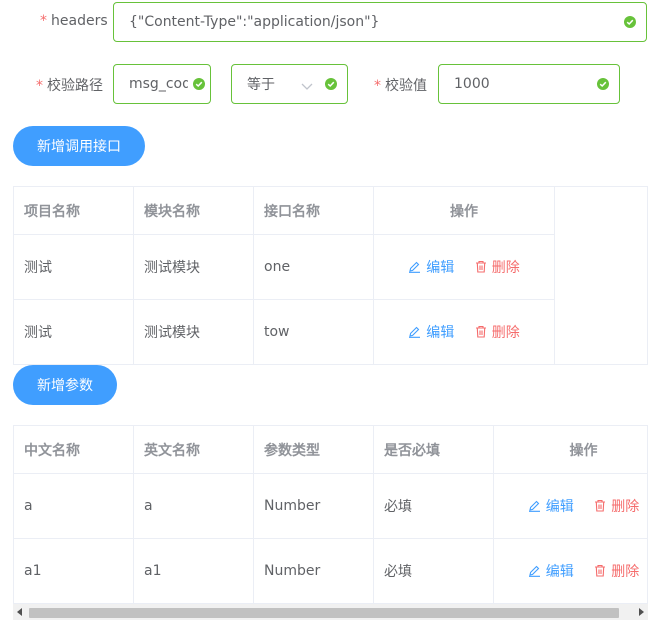 This screenshot has height=630, width=658. Describe the element at coordinates (65, 385) in the screenshot. I see `add-param-button: 新增参数` at that location.